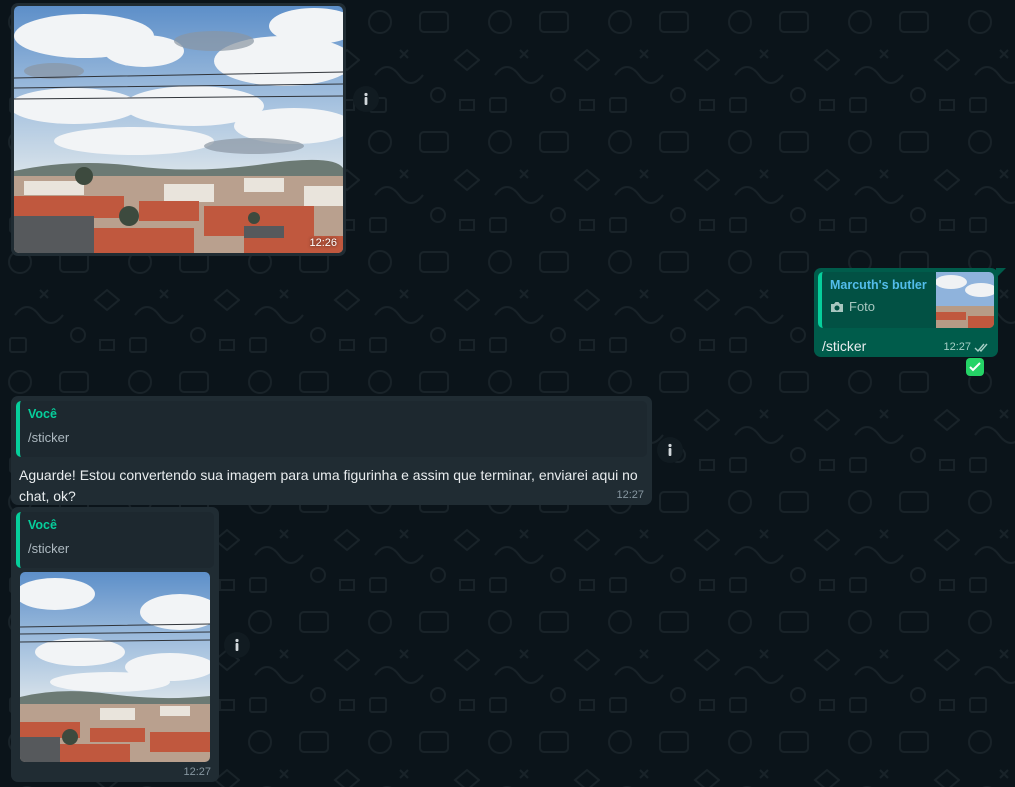 The image size is (1015, 787). I want to click on selection-checkbox-wrap, so click(975, 367).